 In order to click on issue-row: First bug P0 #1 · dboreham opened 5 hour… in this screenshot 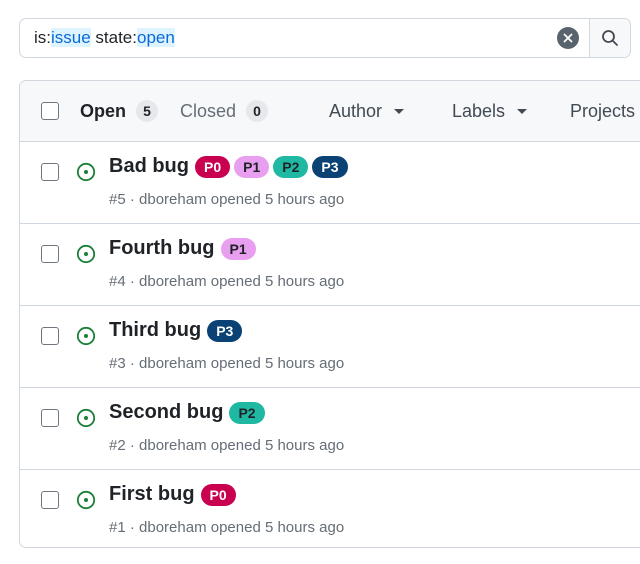, I will do `click(330, 508)`.